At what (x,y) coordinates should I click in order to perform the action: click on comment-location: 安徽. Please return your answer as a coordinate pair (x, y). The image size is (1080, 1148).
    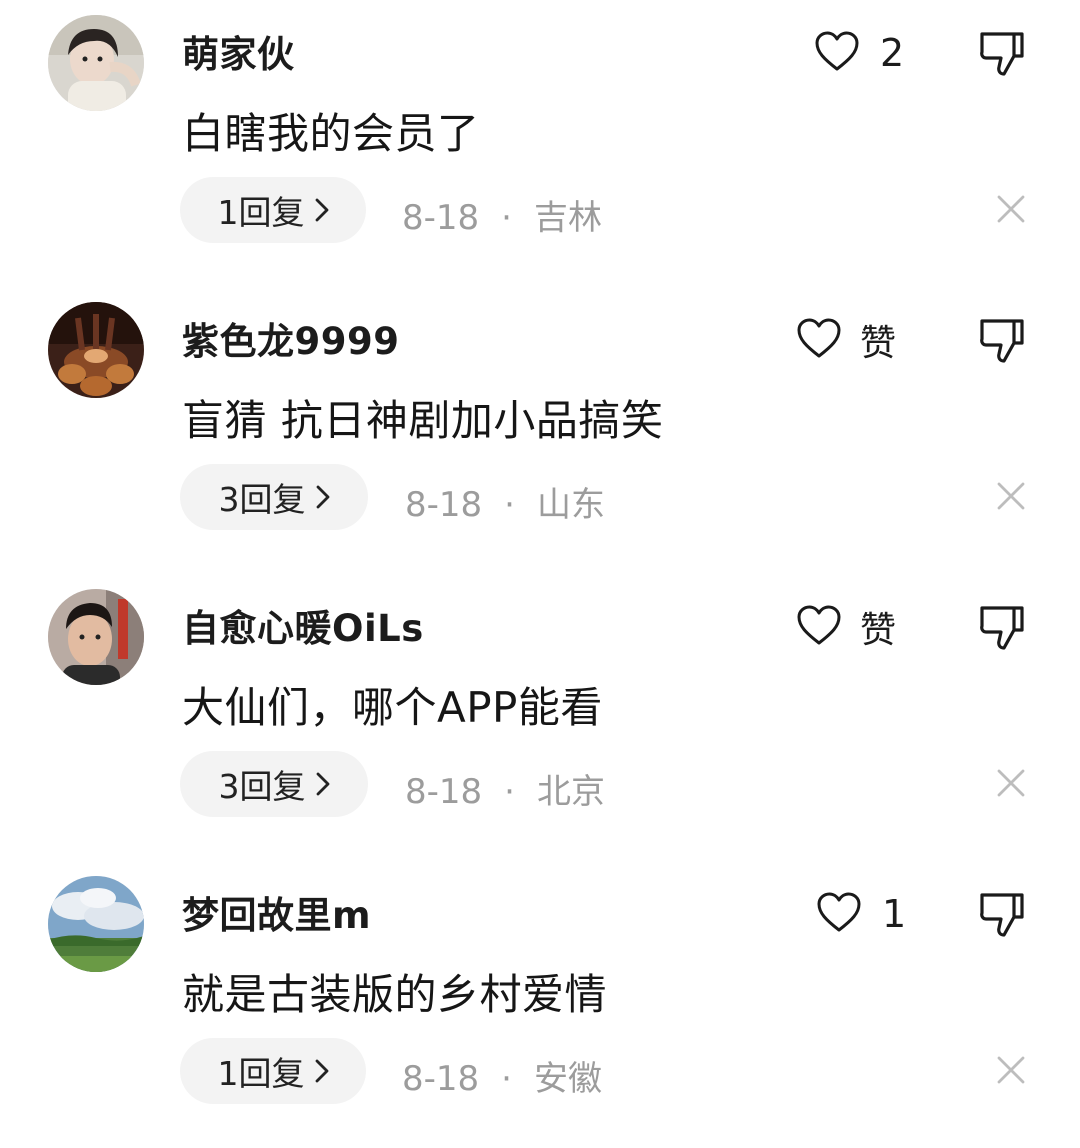
    Looking at the image, I should click on (567, 1079).